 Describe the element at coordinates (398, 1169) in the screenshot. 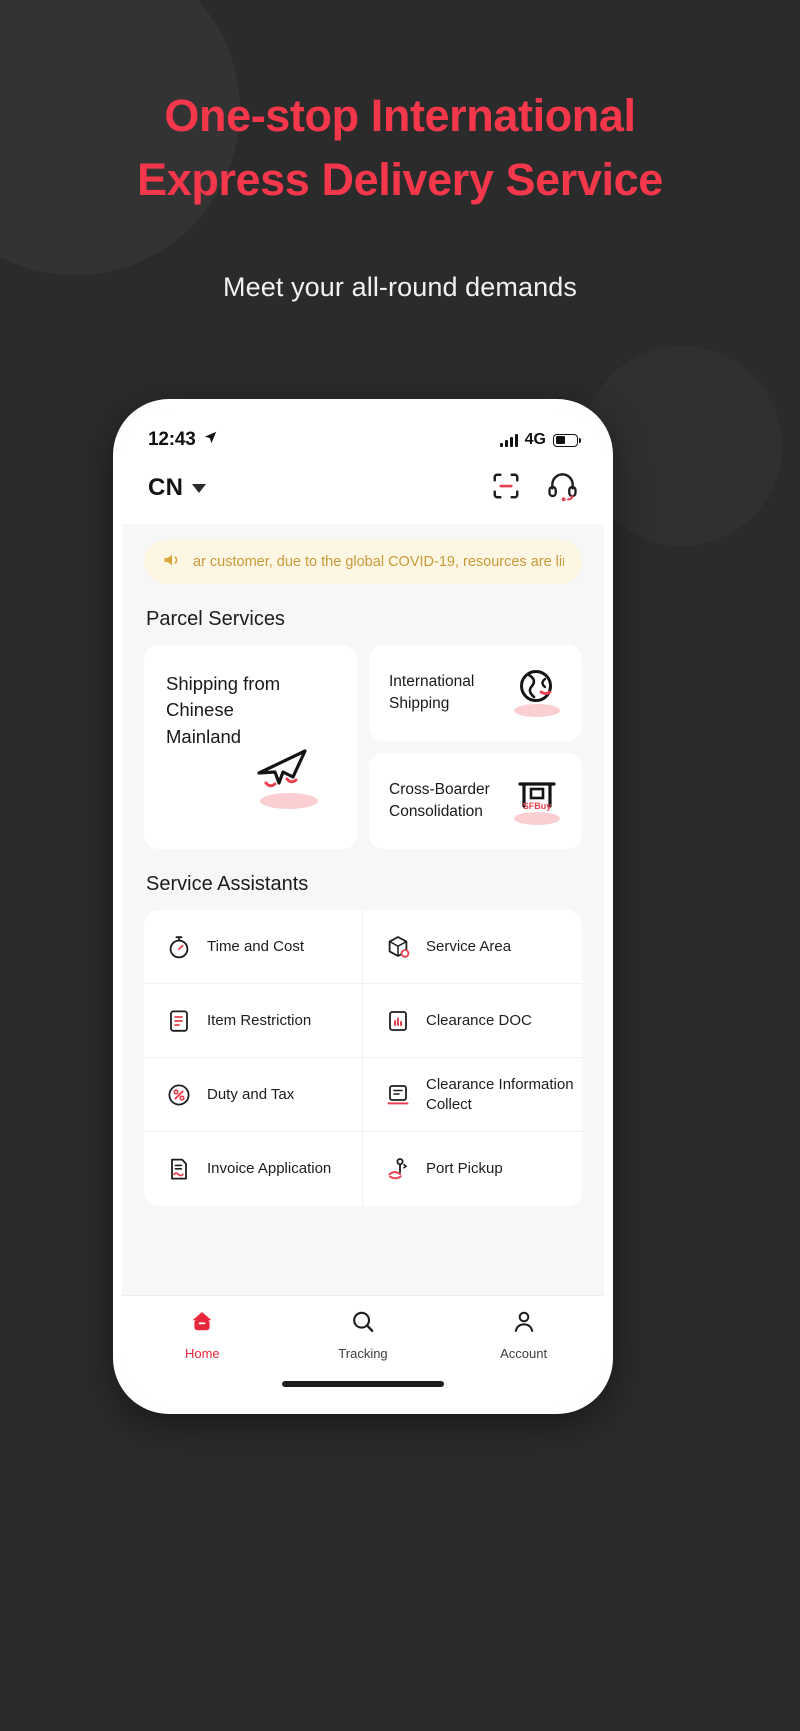

I see `hand-pin-icon` at that location.